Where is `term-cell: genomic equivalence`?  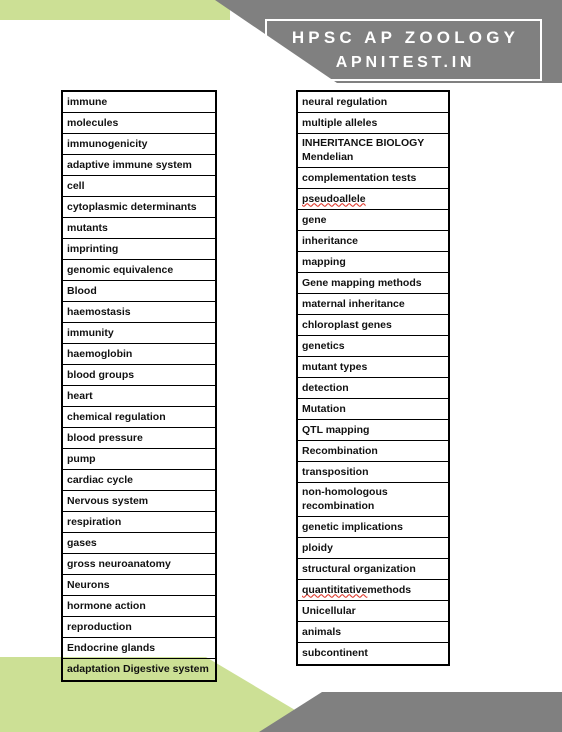 term-cell: genomic equivalence is located at coordinates (139, 270).